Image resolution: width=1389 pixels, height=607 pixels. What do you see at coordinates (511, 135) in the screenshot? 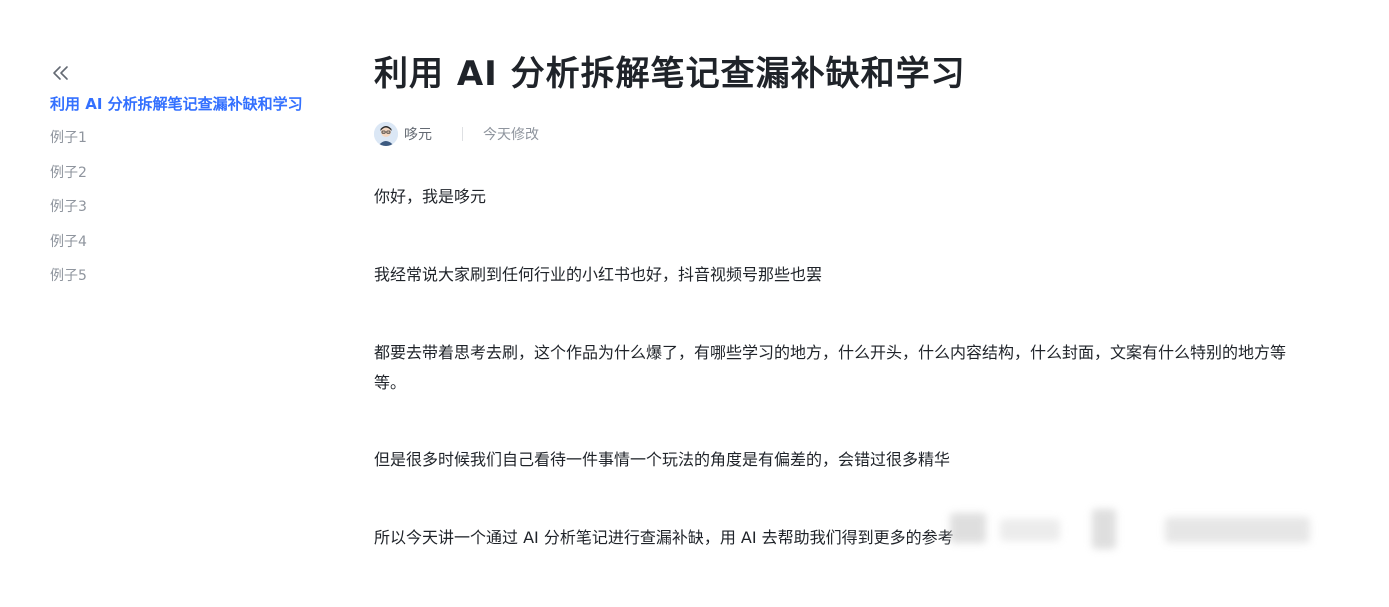
I see `modified-time: 今天修改` at bounding box center [511, 135].